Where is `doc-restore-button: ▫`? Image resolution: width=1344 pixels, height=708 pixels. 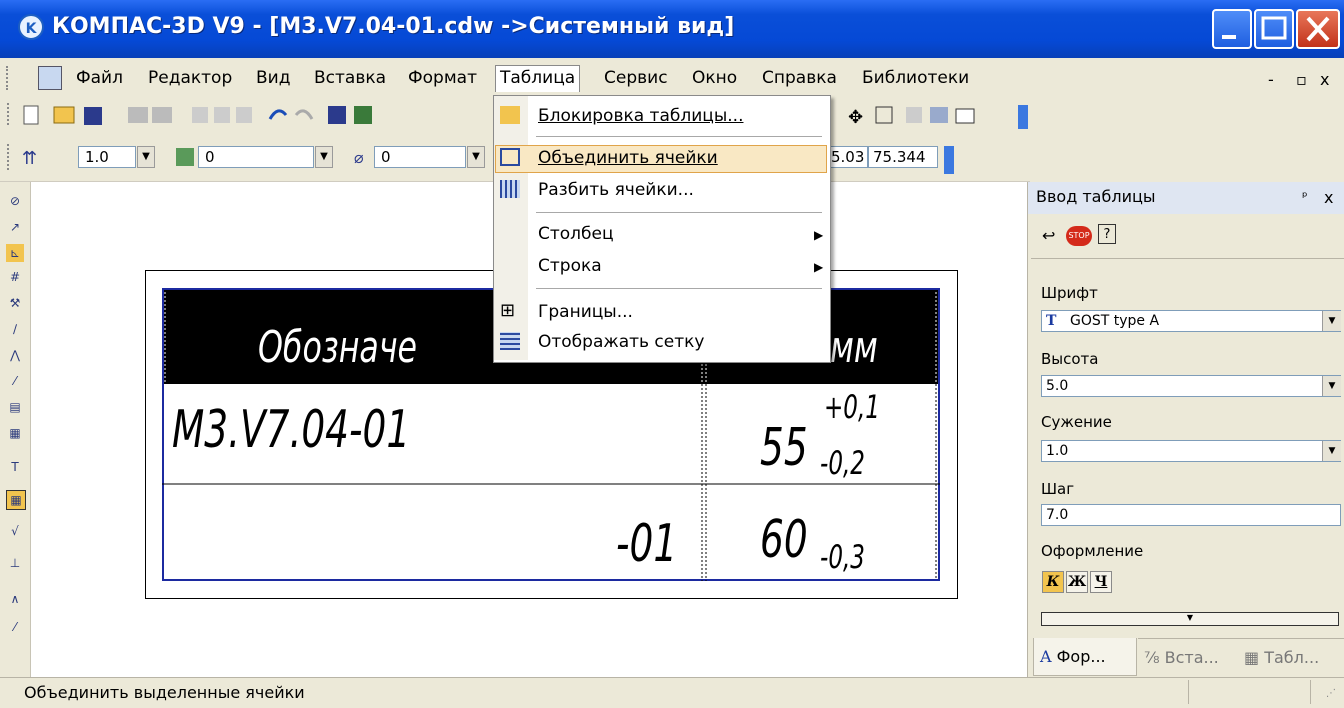
doc-restore-button: ▫ is located at coordinates (1301, 79).